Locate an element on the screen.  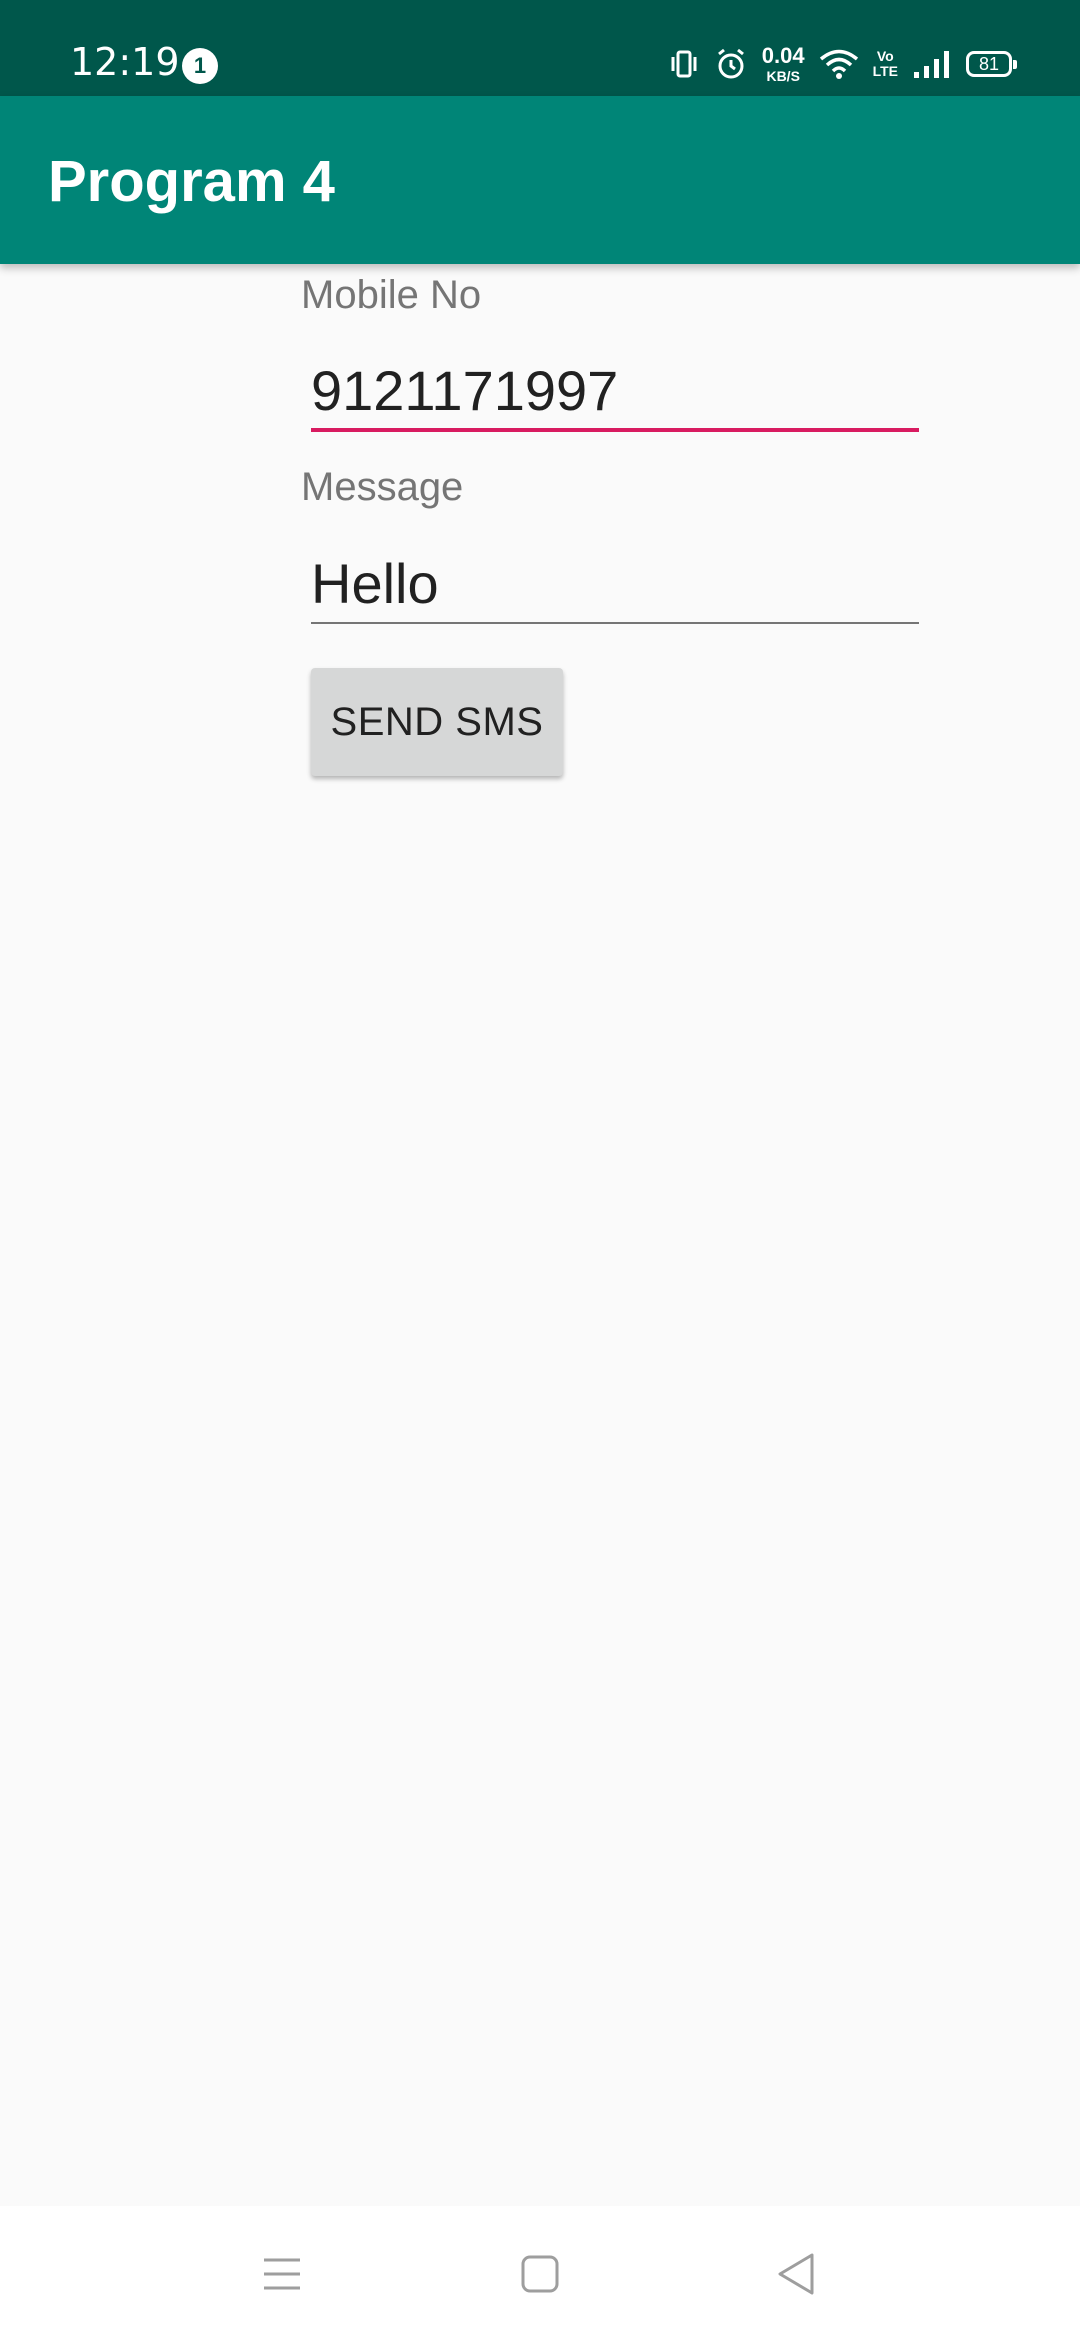
home-button is located at coordinates (540, 2276).